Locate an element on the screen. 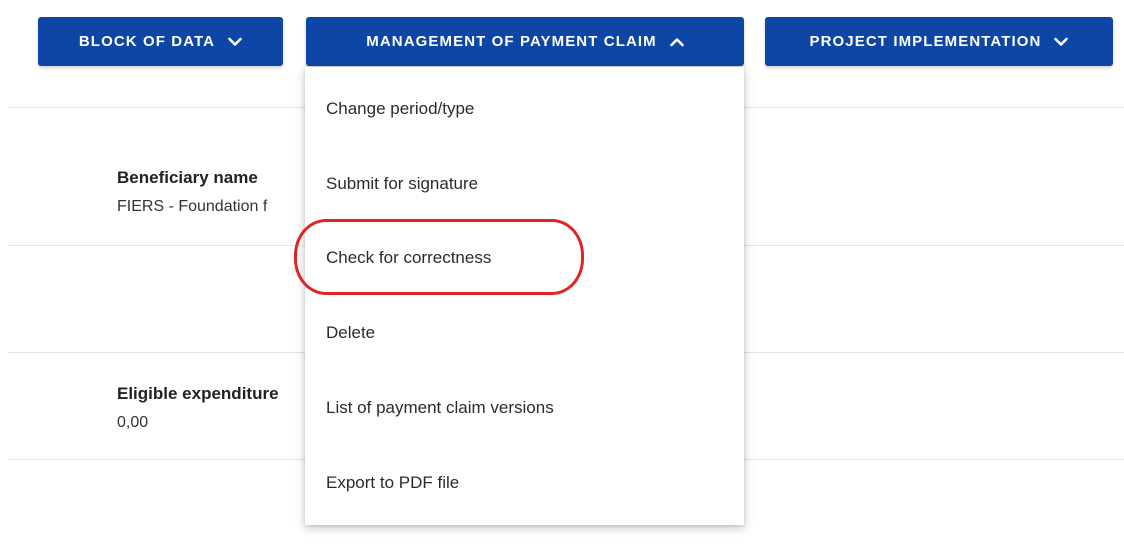 This screenshot has height=556, width=1124. beneficiary-name-label: Beneficiary name is located at coordinates (187, 177).